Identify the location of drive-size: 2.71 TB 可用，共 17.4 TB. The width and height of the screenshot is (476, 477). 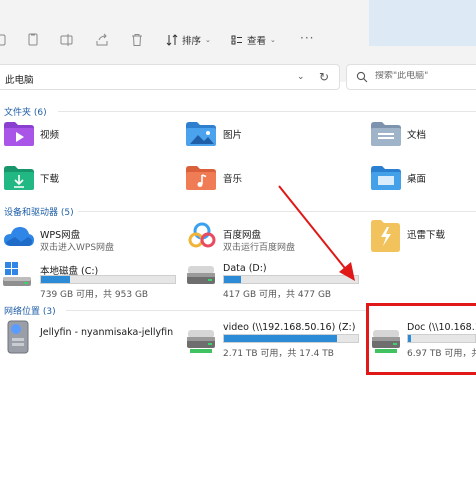
(278, 354).